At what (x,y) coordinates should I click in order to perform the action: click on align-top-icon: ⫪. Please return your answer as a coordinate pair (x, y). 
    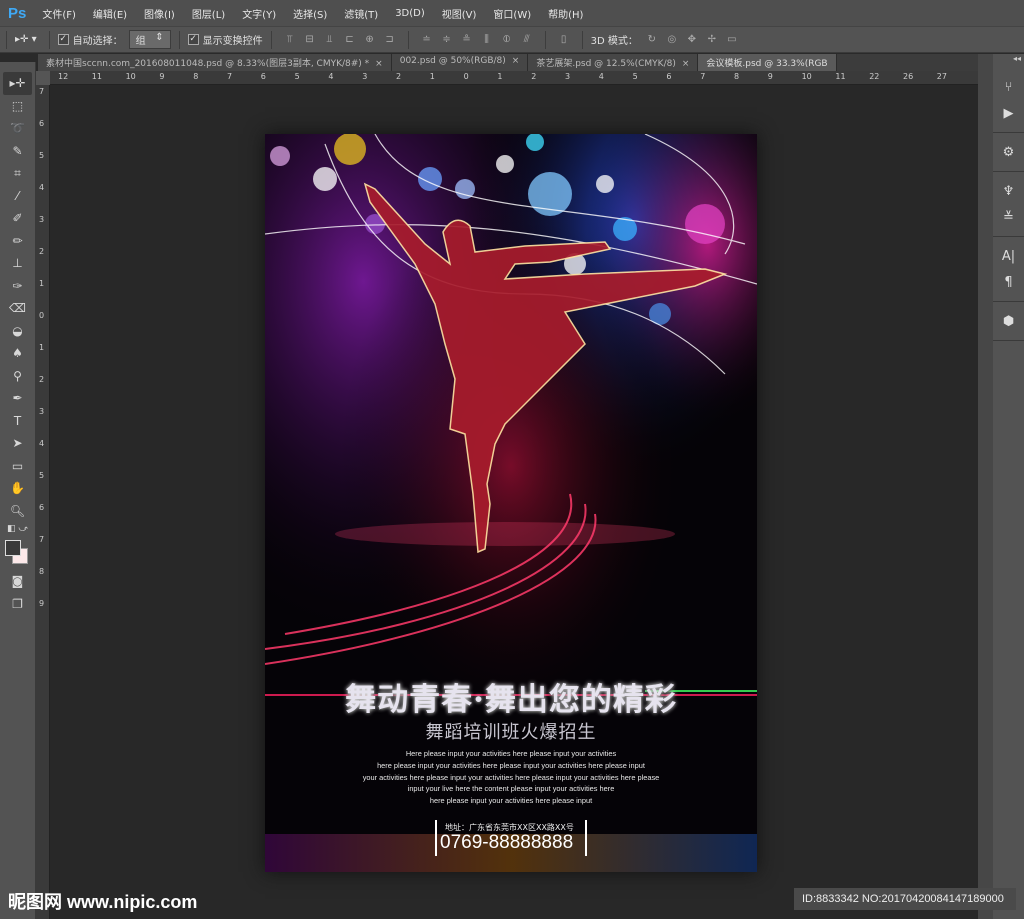
    Looking at the image, I should click on (290, 39).